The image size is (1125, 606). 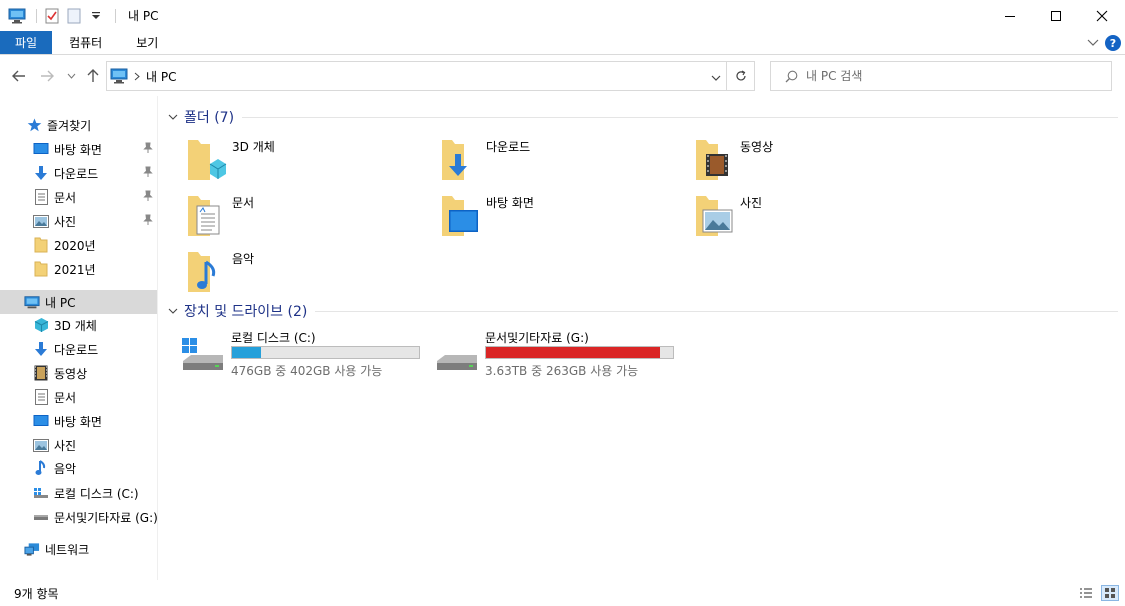 What do you see at coordinates (60, 302) in the screenshot?
I see `sidebar-item-label: 내 PC` at bounding box center [60, 302].